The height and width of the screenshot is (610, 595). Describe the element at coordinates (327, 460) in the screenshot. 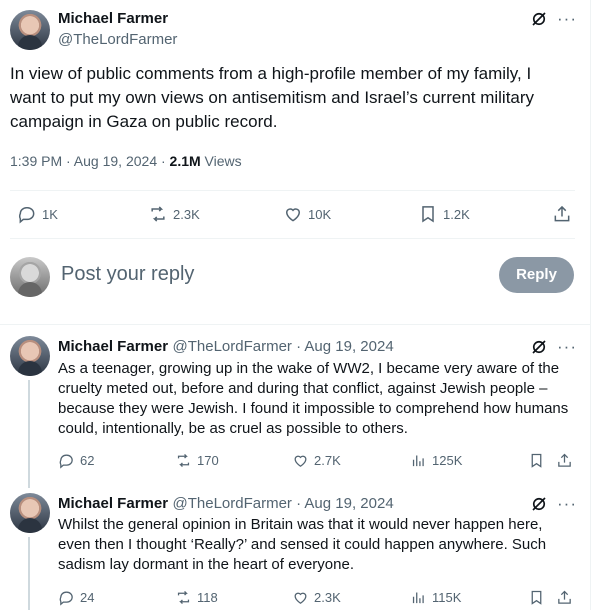

I see `like-count: 2.7K` at that location.